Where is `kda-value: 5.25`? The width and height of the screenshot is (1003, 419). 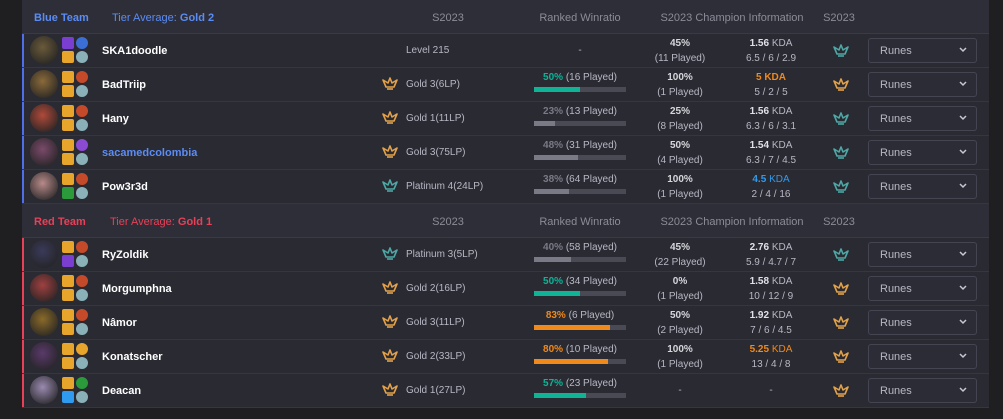
kda-value: 5.25 is located at coordinates (759, 349).